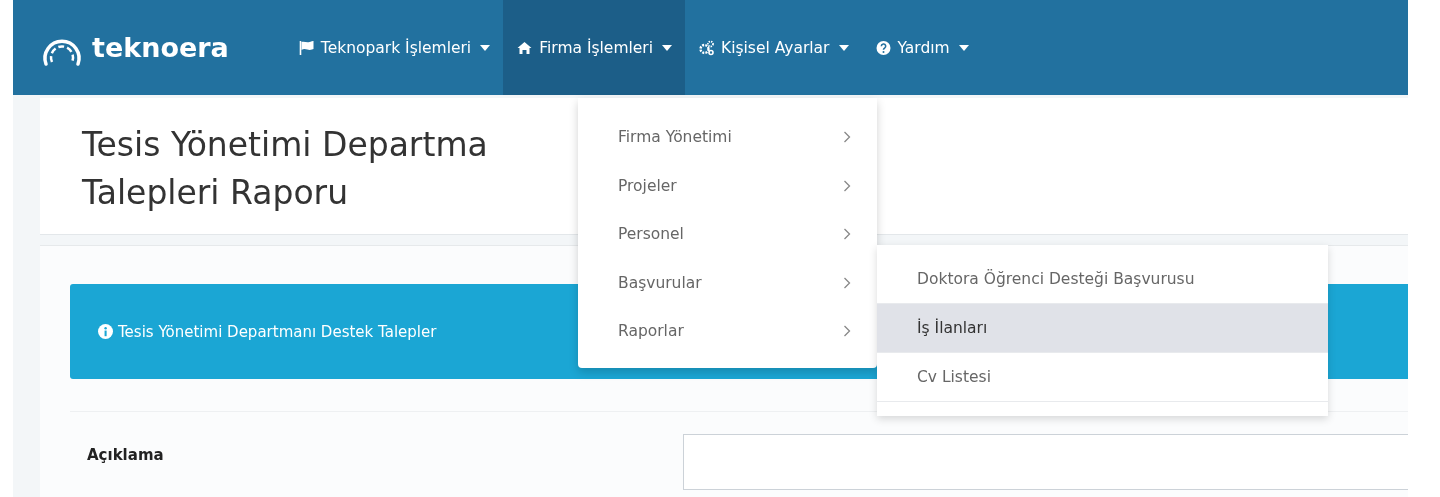  Describe the element at coordinates (105, 331) in the screenshot. I see `info-icon` at that location.